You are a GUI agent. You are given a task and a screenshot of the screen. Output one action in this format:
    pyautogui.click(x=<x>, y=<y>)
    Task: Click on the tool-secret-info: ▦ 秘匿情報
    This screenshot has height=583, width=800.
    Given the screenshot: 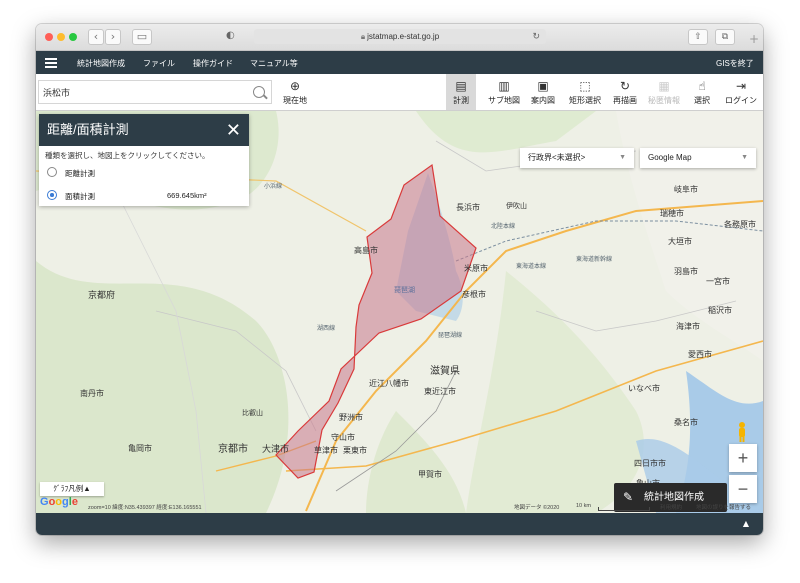 What is the action you would take?
    pyautogui.click(x=664, y=92)
    